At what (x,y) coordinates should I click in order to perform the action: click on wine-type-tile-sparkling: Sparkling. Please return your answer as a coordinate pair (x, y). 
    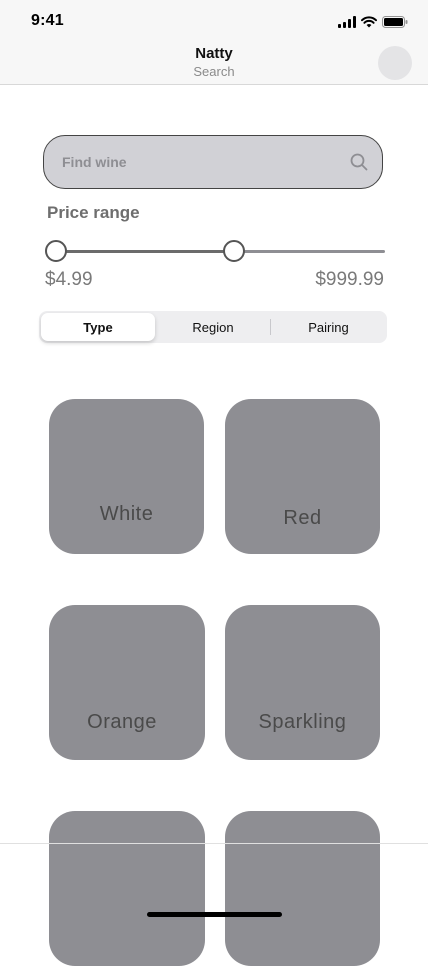
    Looking at the image, I should click on (302, 682).